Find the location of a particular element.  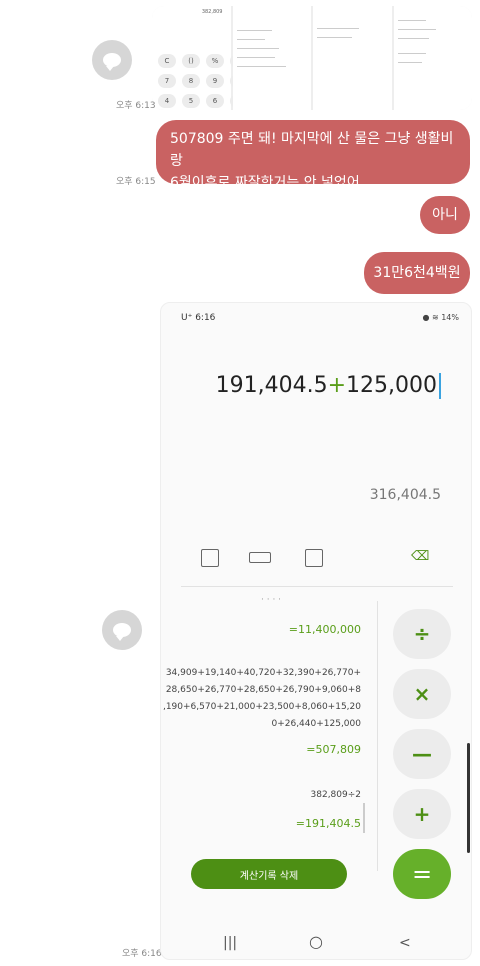

status-carrier-time: U⁺ 6:16 is located at coordinates (198, 318).